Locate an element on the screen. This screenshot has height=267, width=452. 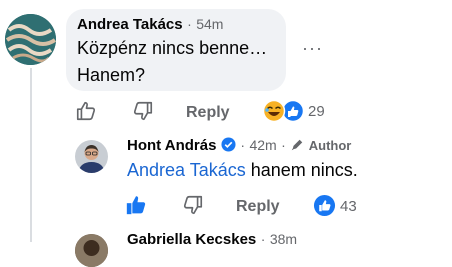
comment-text: Andrea Takács hanem nincs. is located at coordinates (242, 170).